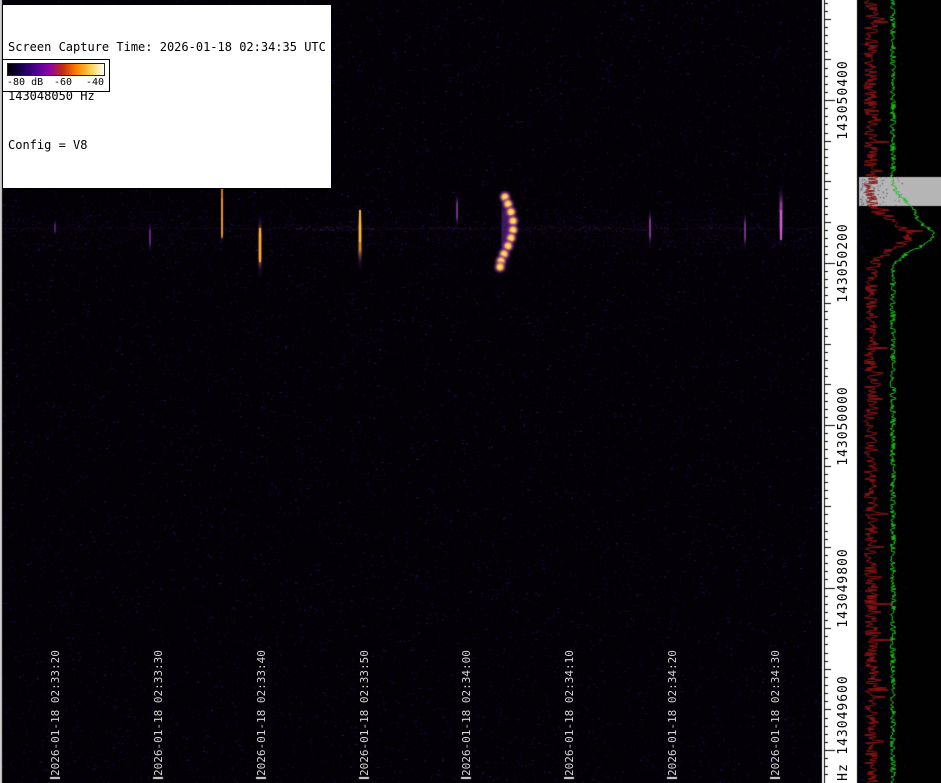  Describe the element at coordinates (672, 713) in the screenshot. I see `time-tick-label: 2026-01-18 02:34:20` at that location.